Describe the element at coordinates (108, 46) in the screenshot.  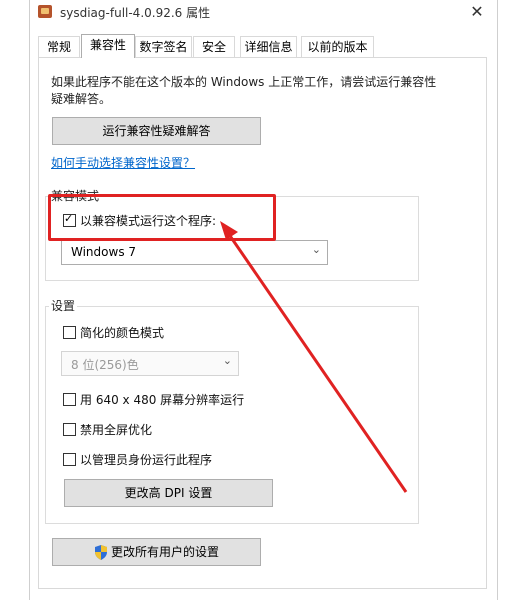
I see `tab-compatibility: 兼容性` at that location.